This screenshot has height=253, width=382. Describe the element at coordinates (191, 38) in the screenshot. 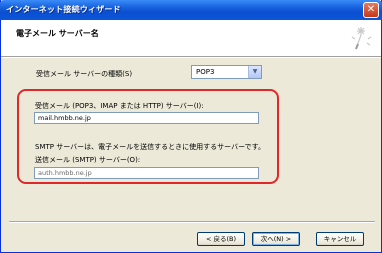

I see `wizard-header: 電子メール サーバー名` at that location.